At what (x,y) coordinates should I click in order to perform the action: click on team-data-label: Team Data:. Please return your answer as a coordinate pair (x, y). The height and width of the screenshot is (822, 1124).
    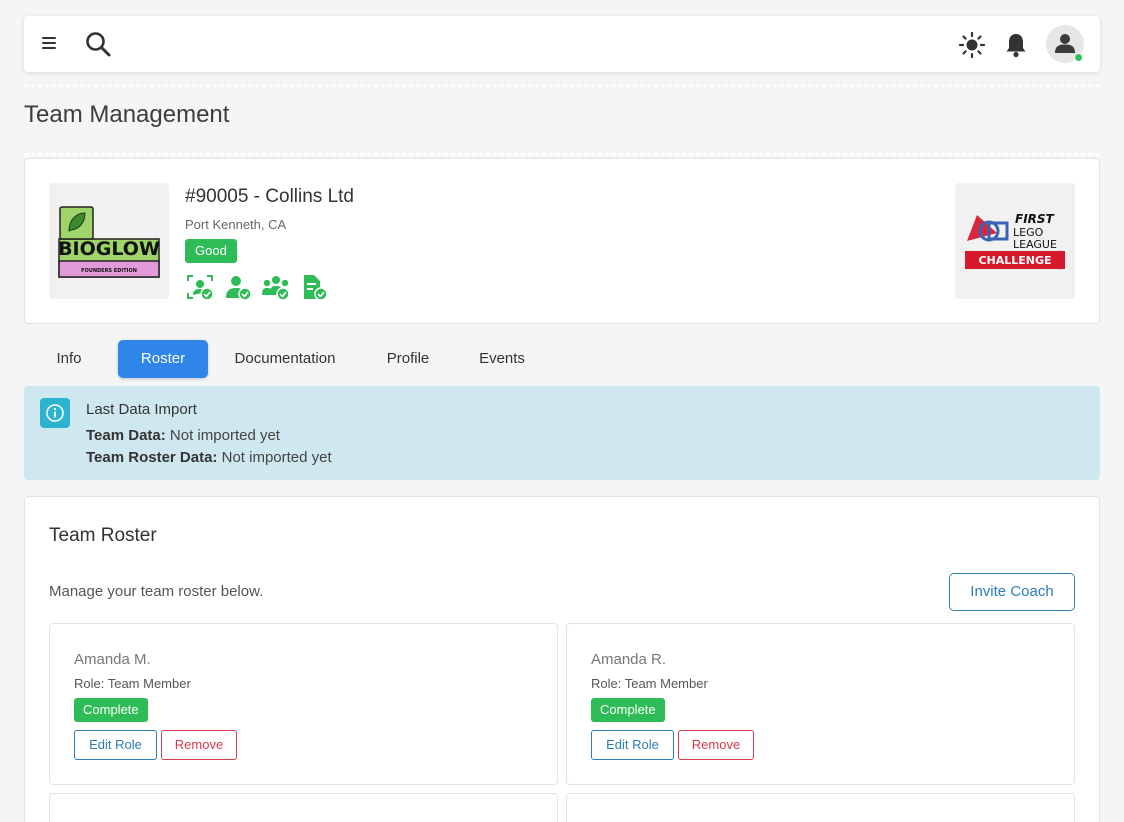
    Looking at the image, I should click on (126, 435).